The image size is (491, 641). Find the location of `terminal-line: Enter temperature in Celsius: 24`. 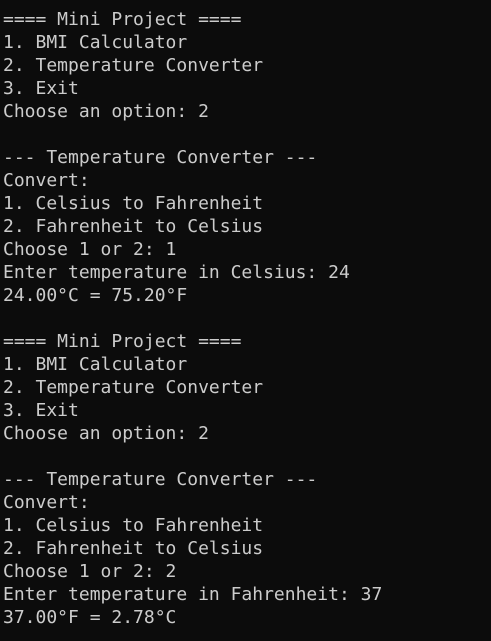

terminal-line: Enter temperature in Celsius: 24 is located at coordinates (176, 272).